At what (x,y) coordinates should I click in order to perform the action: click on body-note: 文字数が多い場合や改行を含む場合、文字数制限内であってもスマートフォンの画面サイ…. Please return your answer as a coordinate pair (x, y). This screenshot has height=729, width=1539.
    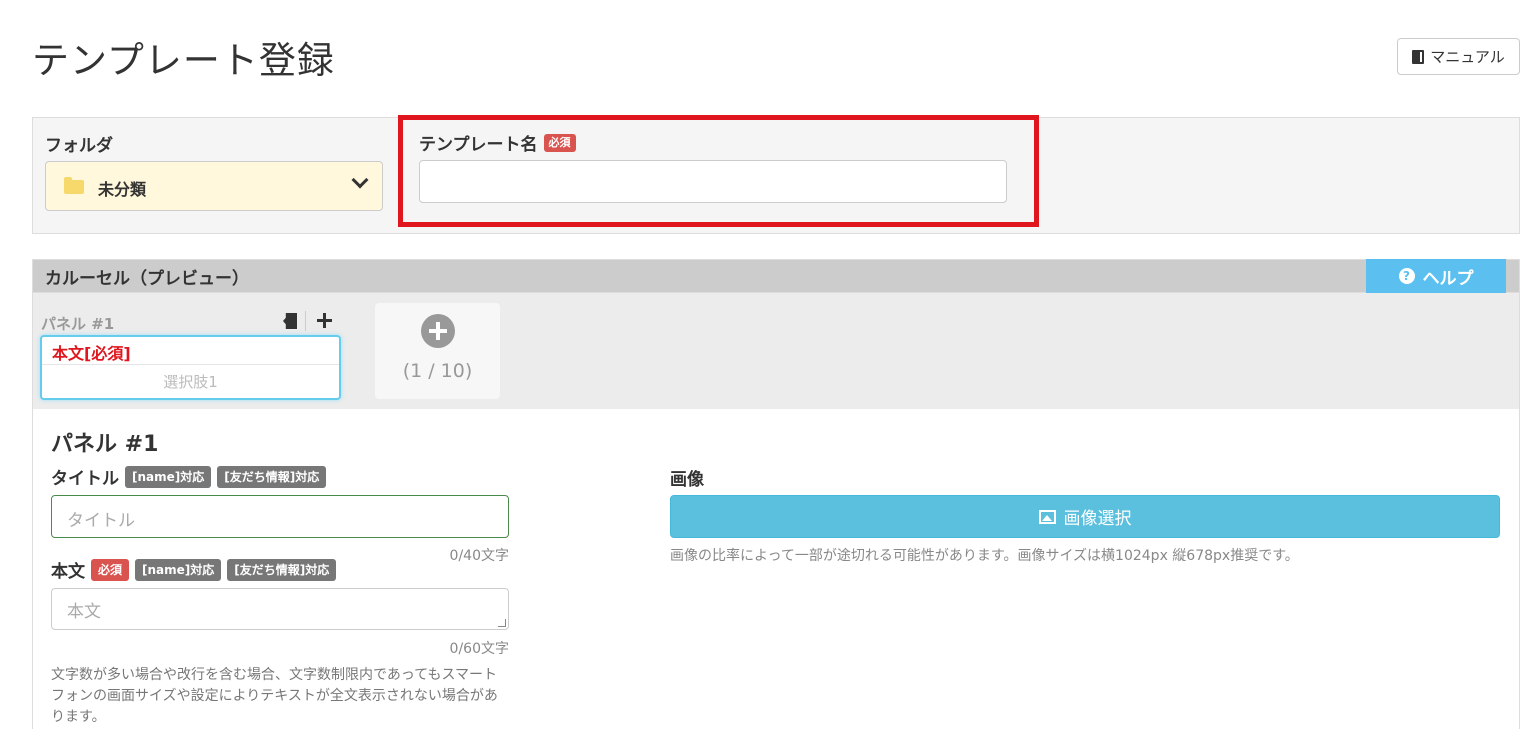
    Looking at the image, I should click on (274, 696).